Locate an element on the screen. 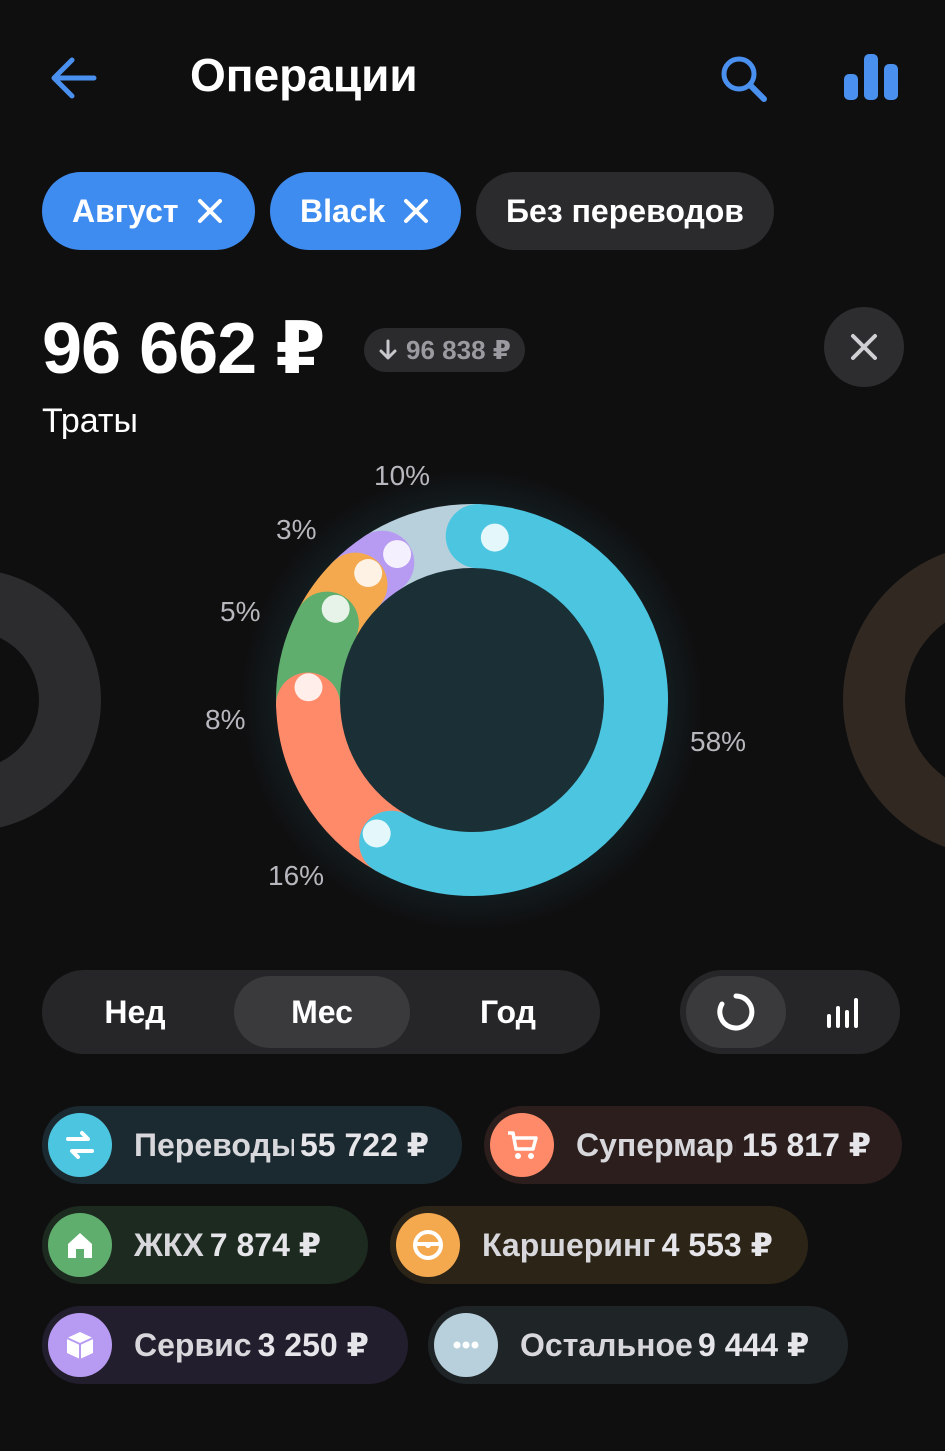  slice-label: 10% is located at coordinates (402, 475).